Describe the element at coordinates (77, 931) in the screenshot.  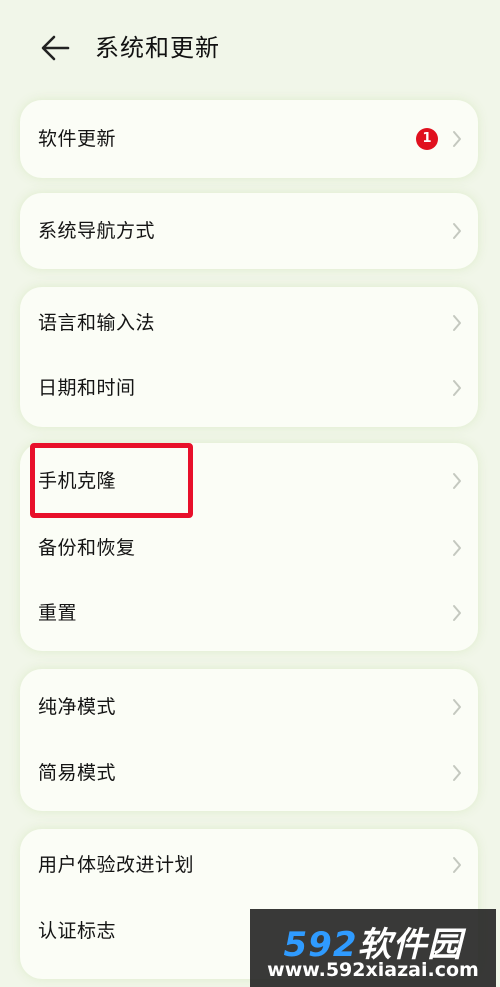
I see `settings-item-label: 认证标志` at that location.